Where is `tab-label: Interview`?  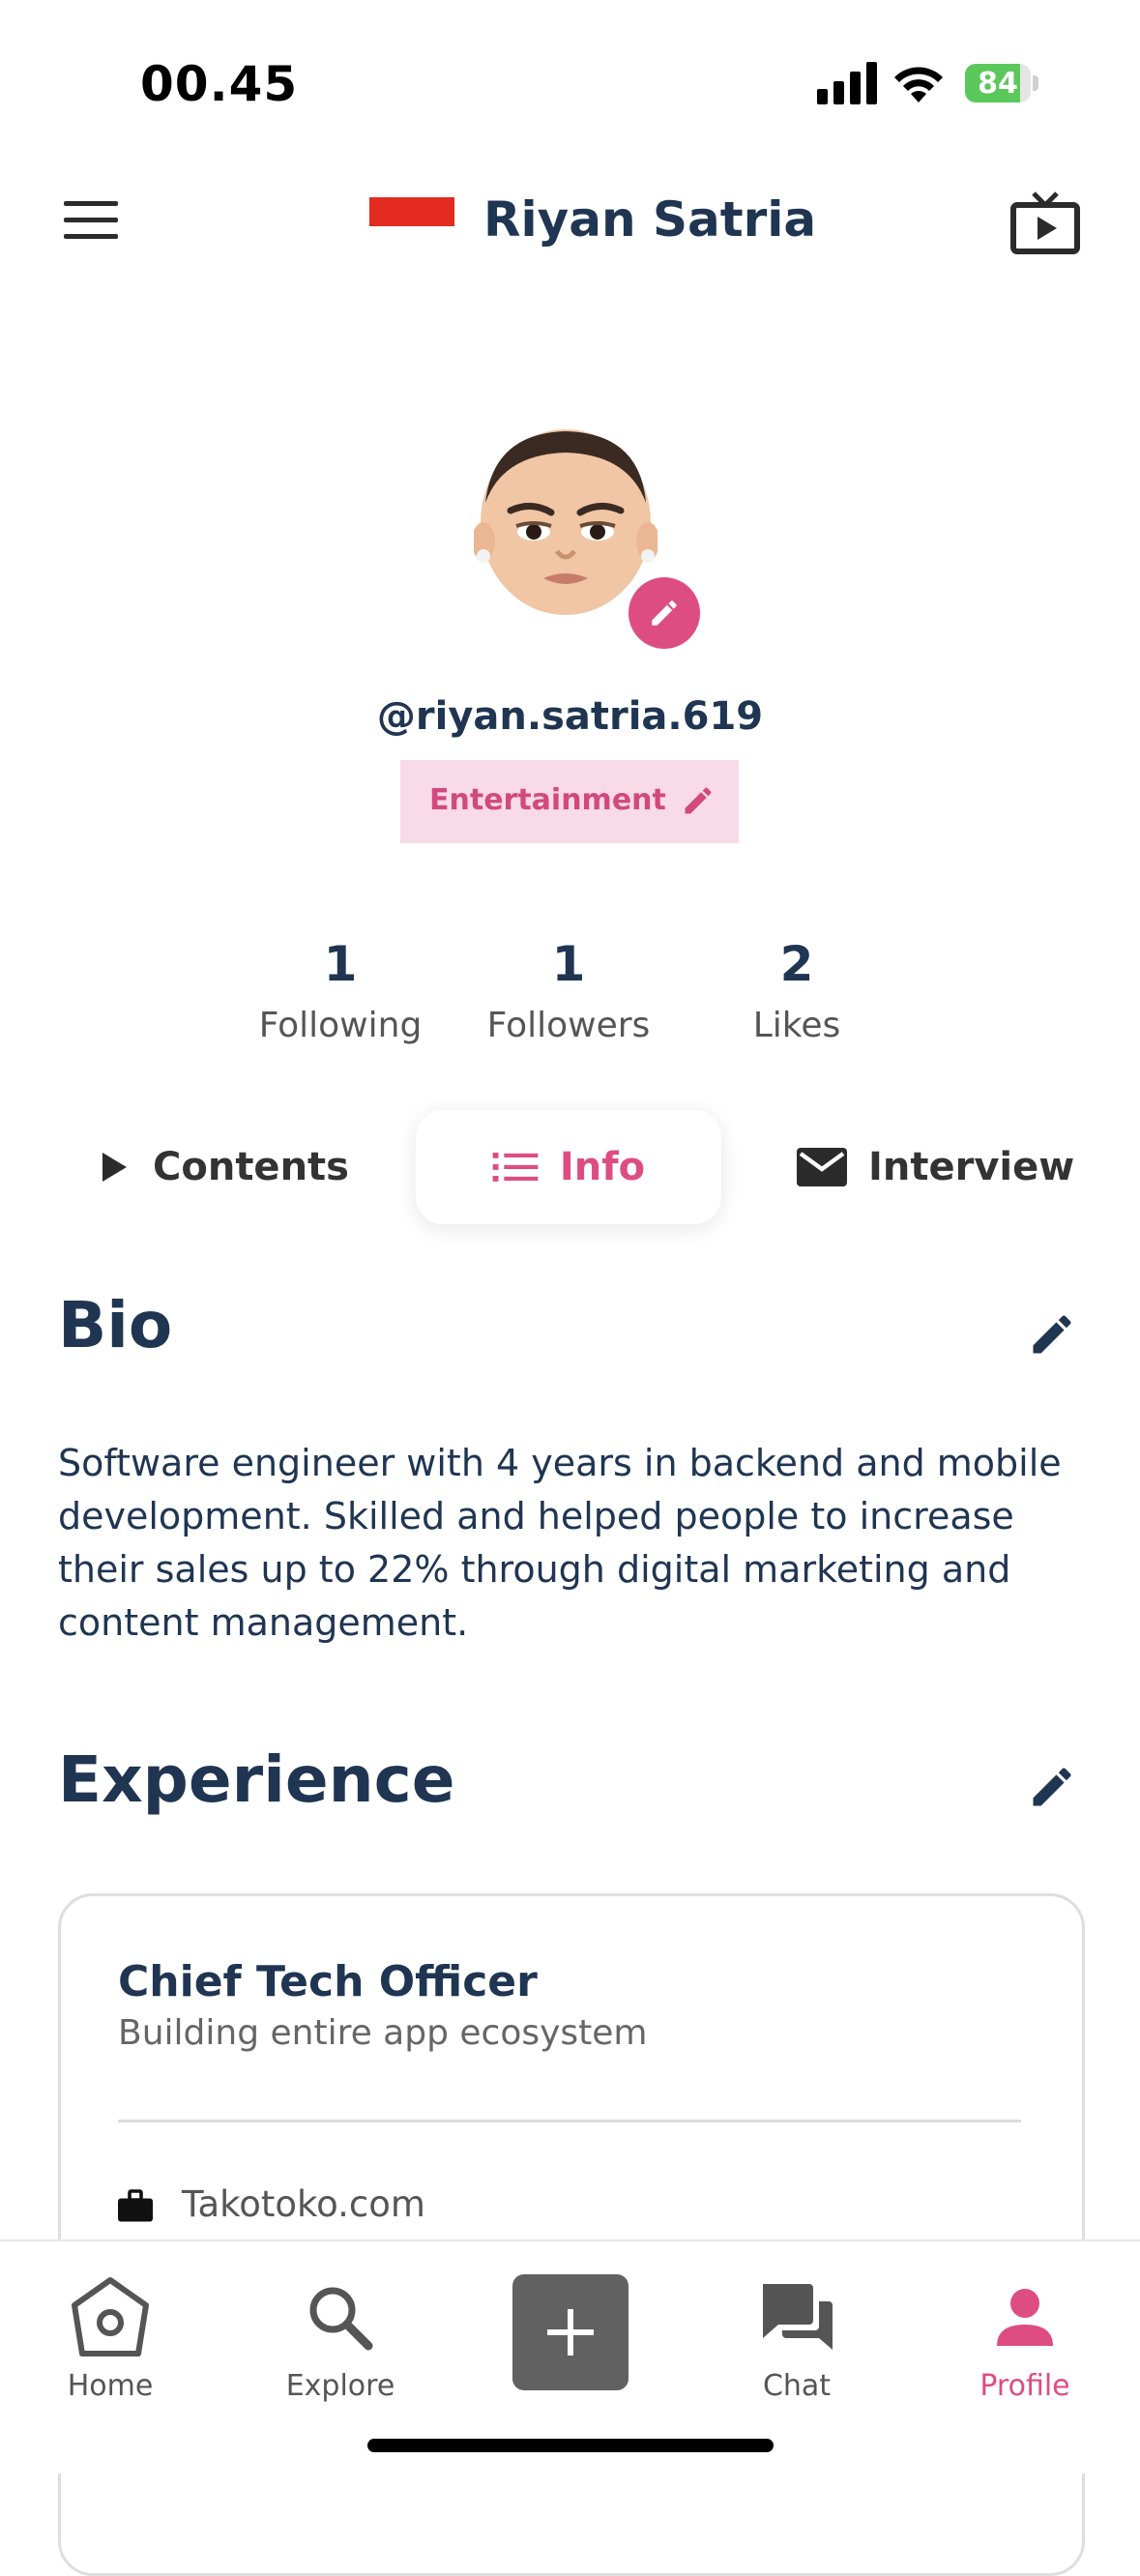 tab-label: Interview is located at coordinates (971, 1167).